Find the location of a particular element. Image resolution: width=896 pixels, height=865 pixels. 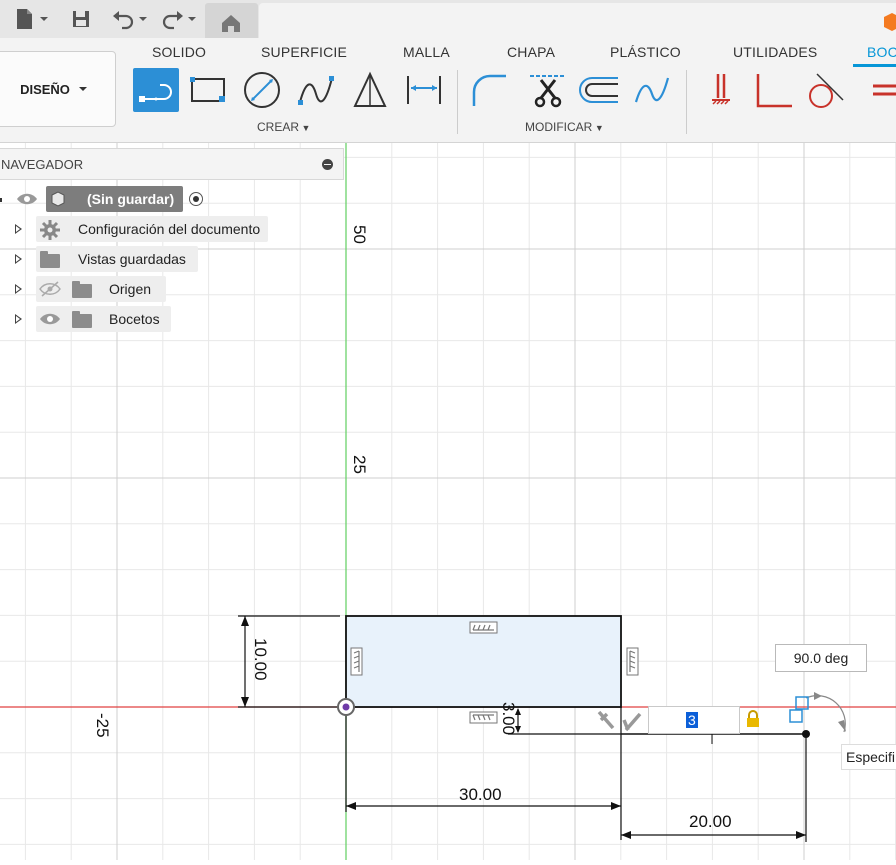

origin-point is located at coordinates (346, 707).